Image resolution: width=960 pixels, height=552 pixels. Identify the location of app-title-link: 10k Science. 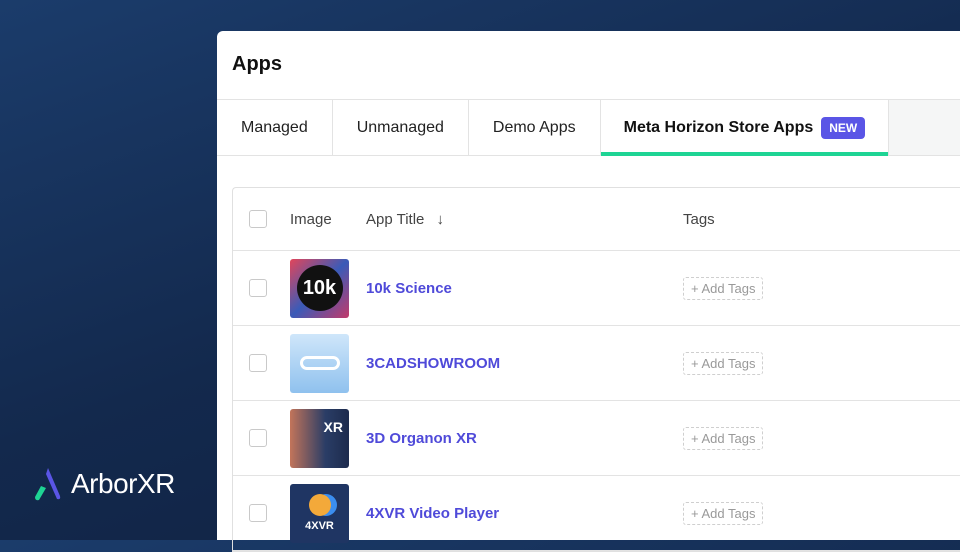
(409, 288).